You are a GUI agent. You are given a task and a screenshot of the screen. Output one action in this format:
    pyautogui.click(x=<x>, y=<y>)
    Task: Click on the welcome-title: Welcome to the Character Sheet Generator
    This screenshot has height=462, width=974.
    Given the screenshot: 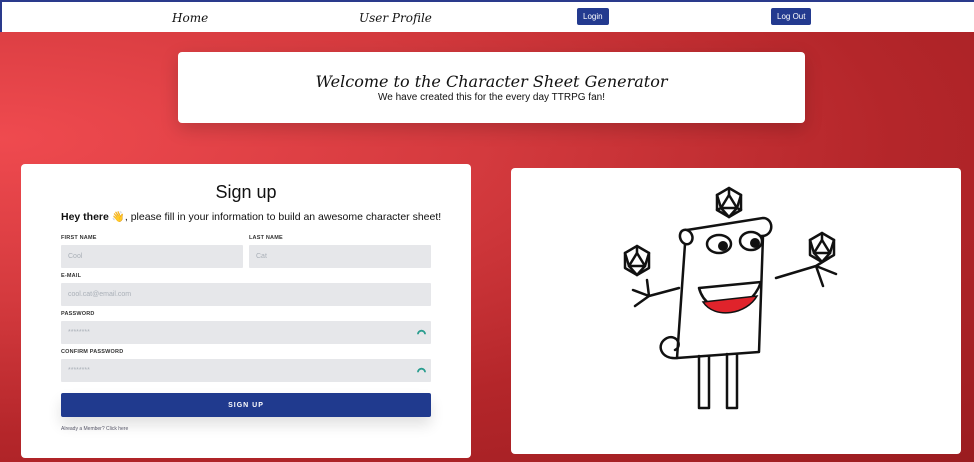 What is the action you would take?
    pyautogui.click(x=491, y=81)
    